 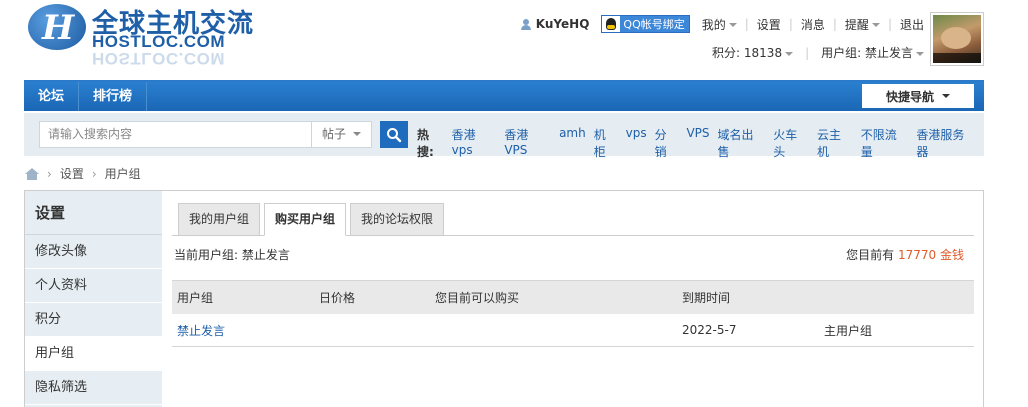 What do you see at coordinates (572, 143) in the screenshot?
I see `hot-search-item: amh` at bounding box center [572, 143].